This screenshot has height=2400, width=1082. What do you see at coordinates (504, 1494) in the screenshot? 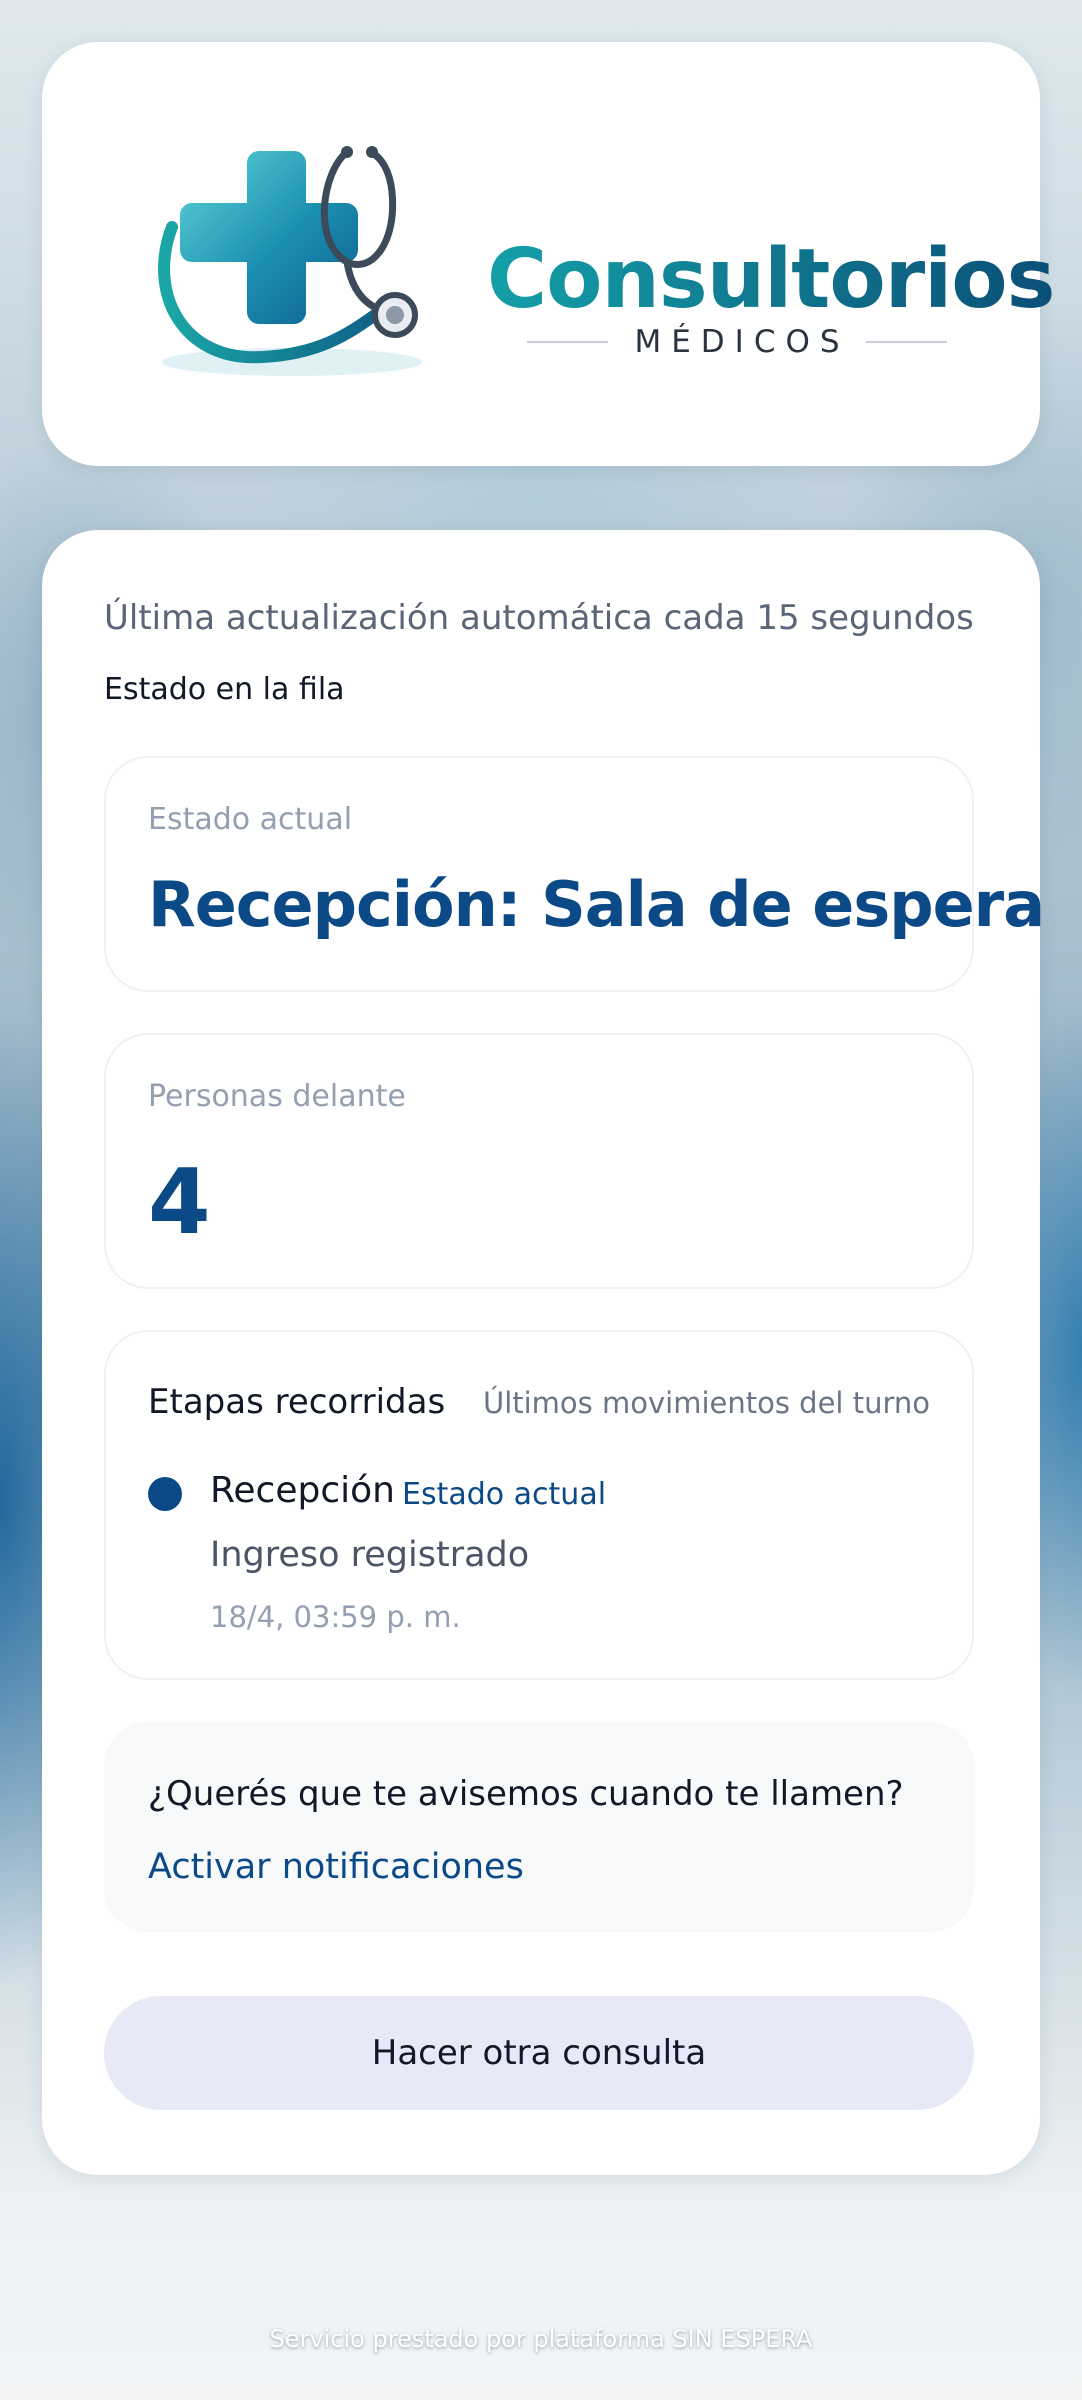
I see `stage-current-tag: Estado actual` at bounding box center [504, 1494].